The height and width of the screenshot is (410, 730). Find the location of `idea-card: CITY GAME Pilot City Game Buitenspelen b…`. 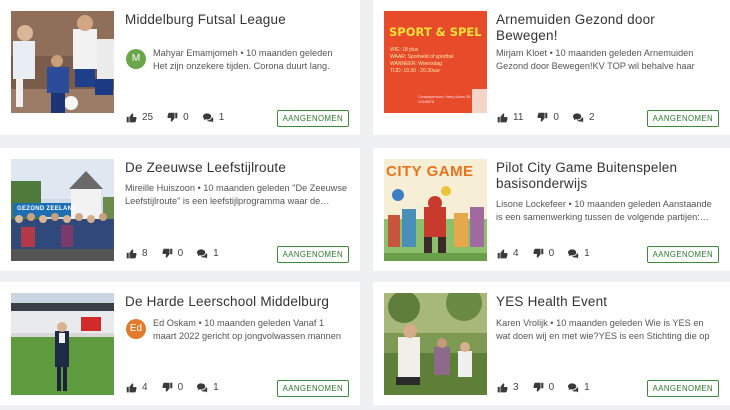

idea-card: CITY GAME Pilot City Game Buitenspelen b… is located at coordinates (551, 209).